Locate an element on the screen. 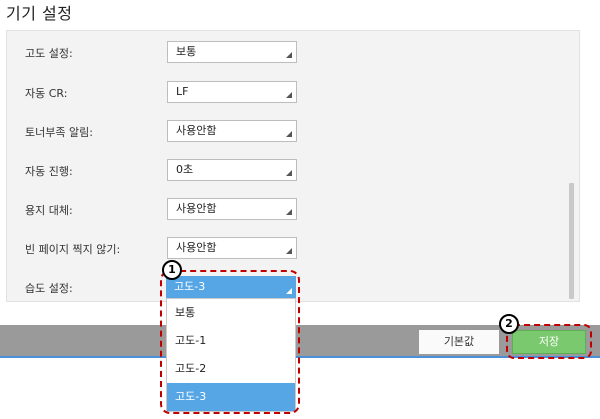 This screenshot has width=600, height=419. auto-continue-select: 0초 is located at coordinates (232, 170).